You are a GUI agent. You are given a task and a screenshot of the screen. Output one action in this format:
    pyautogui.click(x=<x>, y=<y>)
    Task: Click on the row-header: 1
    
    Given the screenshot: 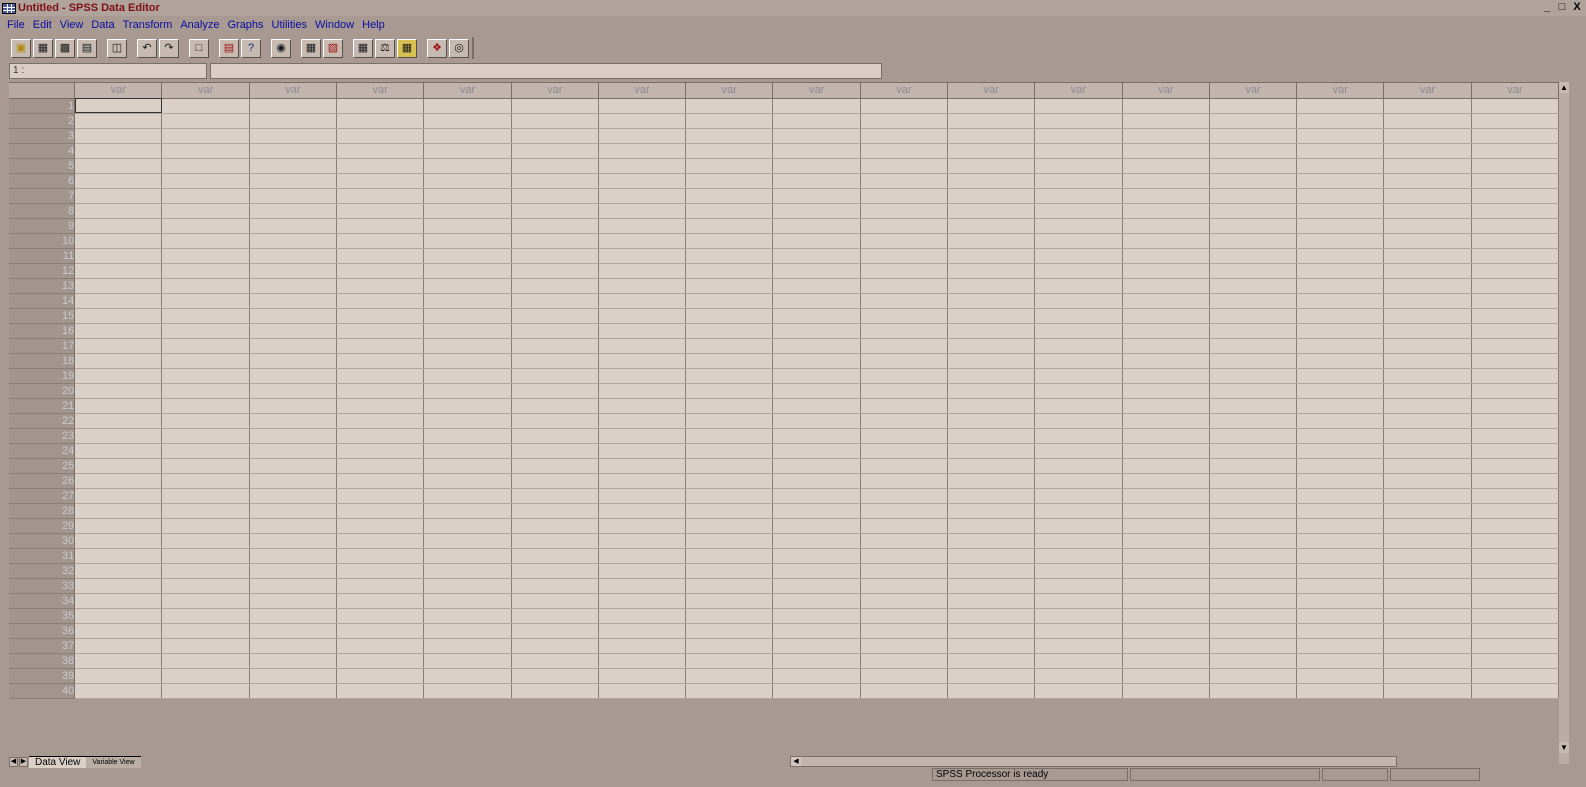 What is the action you would take?
    pyautogui.click(x=42, y=106)
    